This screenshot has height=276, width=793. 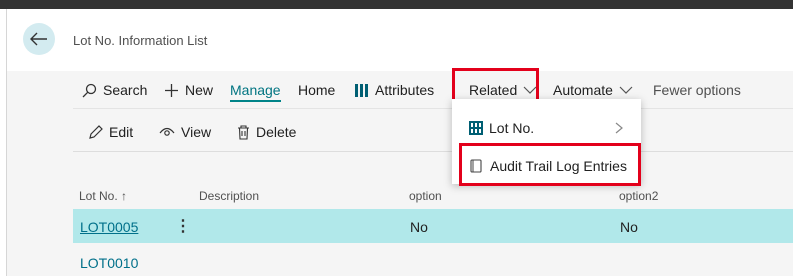 I want to click on search-icon, so click(x=89, y=90).